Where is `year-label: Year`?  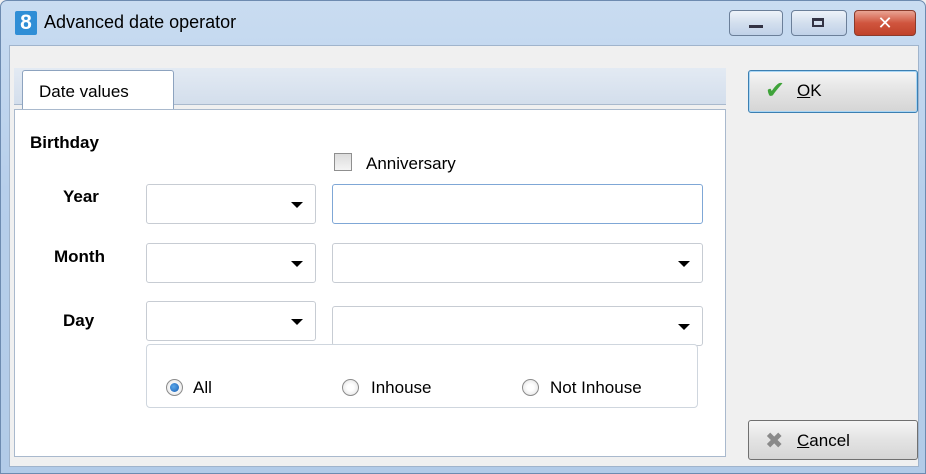
year-label: Year is located at coordinates (81, 196).